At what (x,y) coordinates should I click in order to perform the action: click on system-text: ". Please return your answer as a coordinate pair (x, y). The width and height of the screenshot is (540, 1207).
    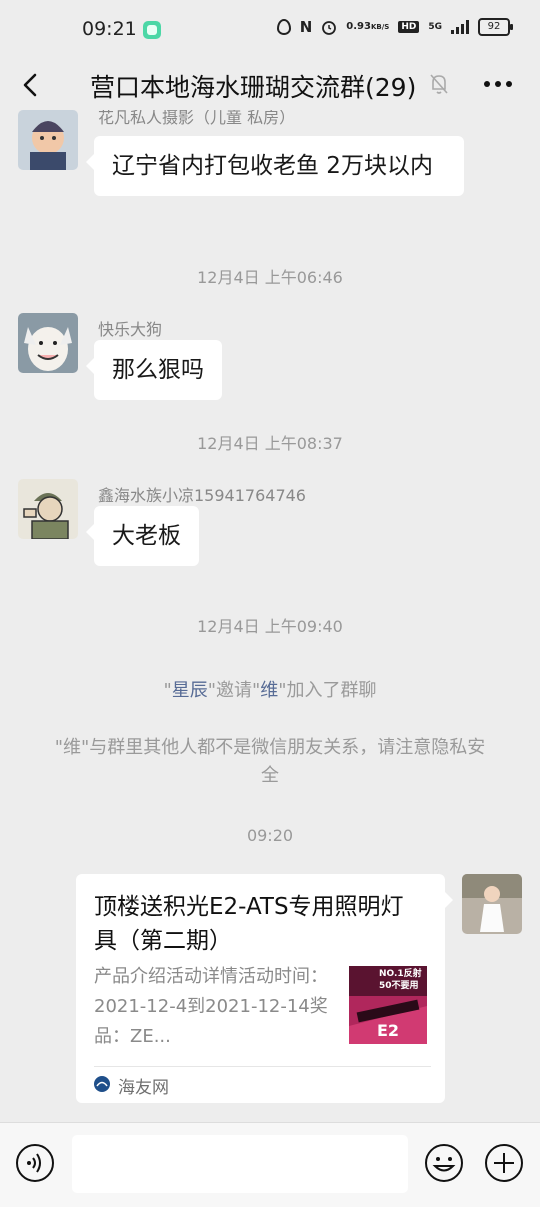
    Looking at the image, I should click on (167, 690).